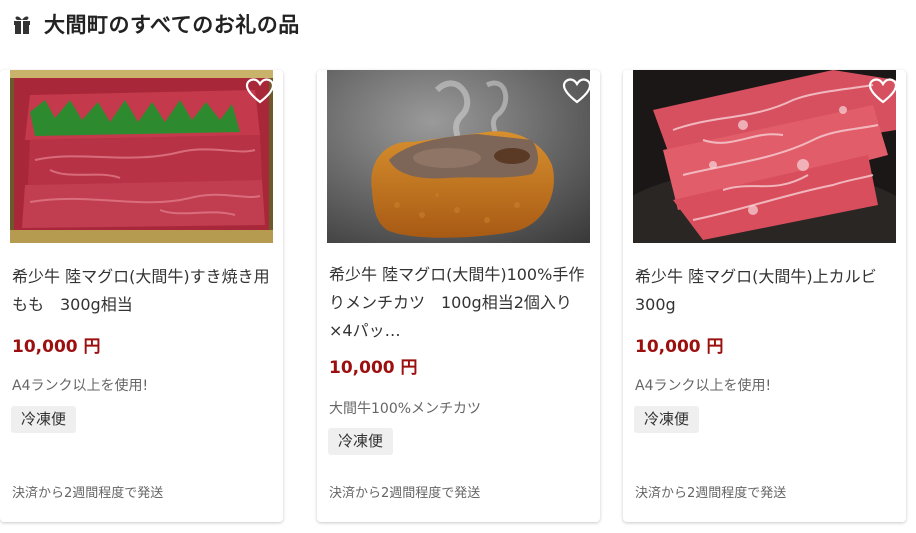 The width and height of the screenshot is (916, 533). I want to click on product-title: 希少牛 陸マグロ(大間牛)上カルビ 300g, so click(766, 291).